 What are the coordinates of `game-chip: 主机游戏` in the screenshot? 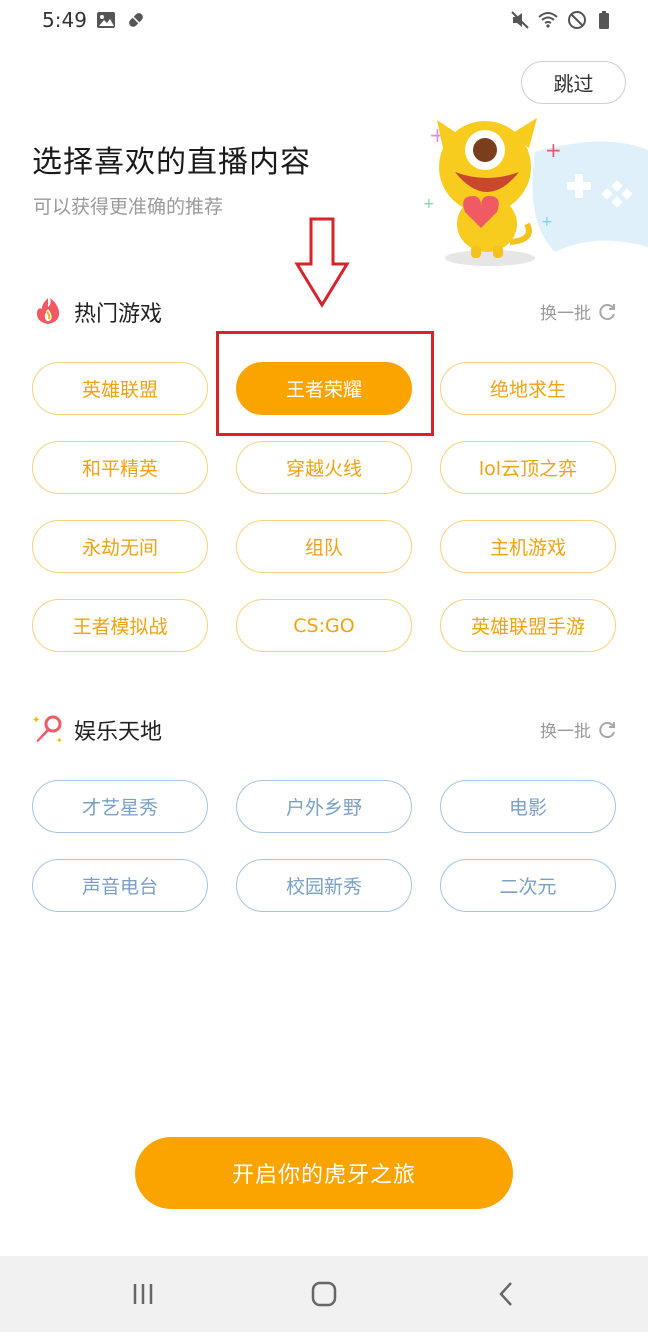 It's located at (528, 546).